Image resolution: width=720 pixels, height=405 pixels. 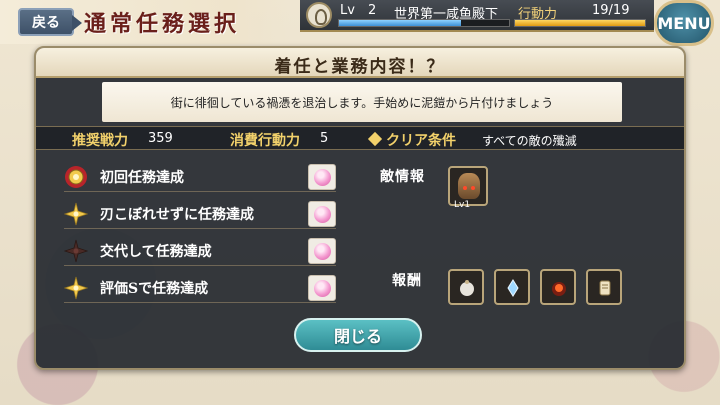 I want to click on stats-row: 推奨戦力 359 消費行動力 5 クリア条件 すべての敵の殲滅, so click(x=360, y=138).